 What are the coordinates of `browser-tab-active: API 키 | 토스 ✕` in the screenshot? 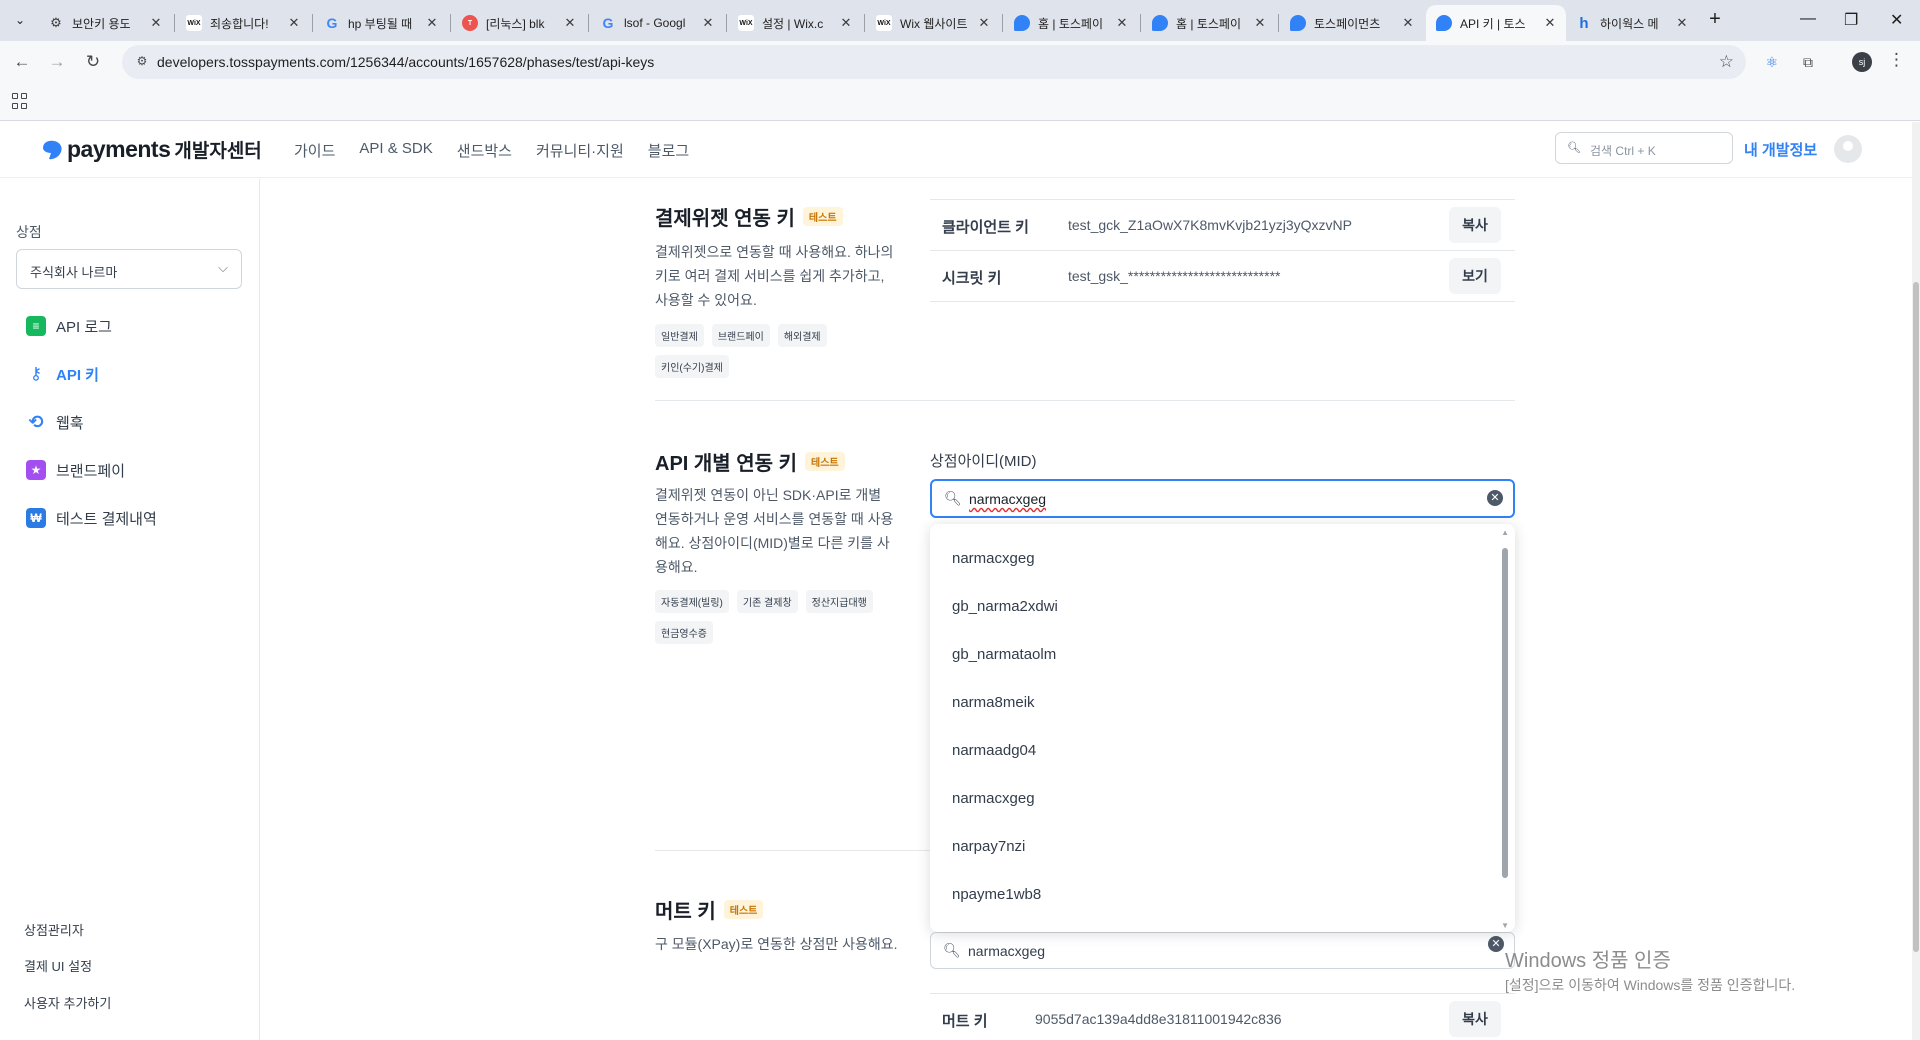 It's located at (1496, 23).